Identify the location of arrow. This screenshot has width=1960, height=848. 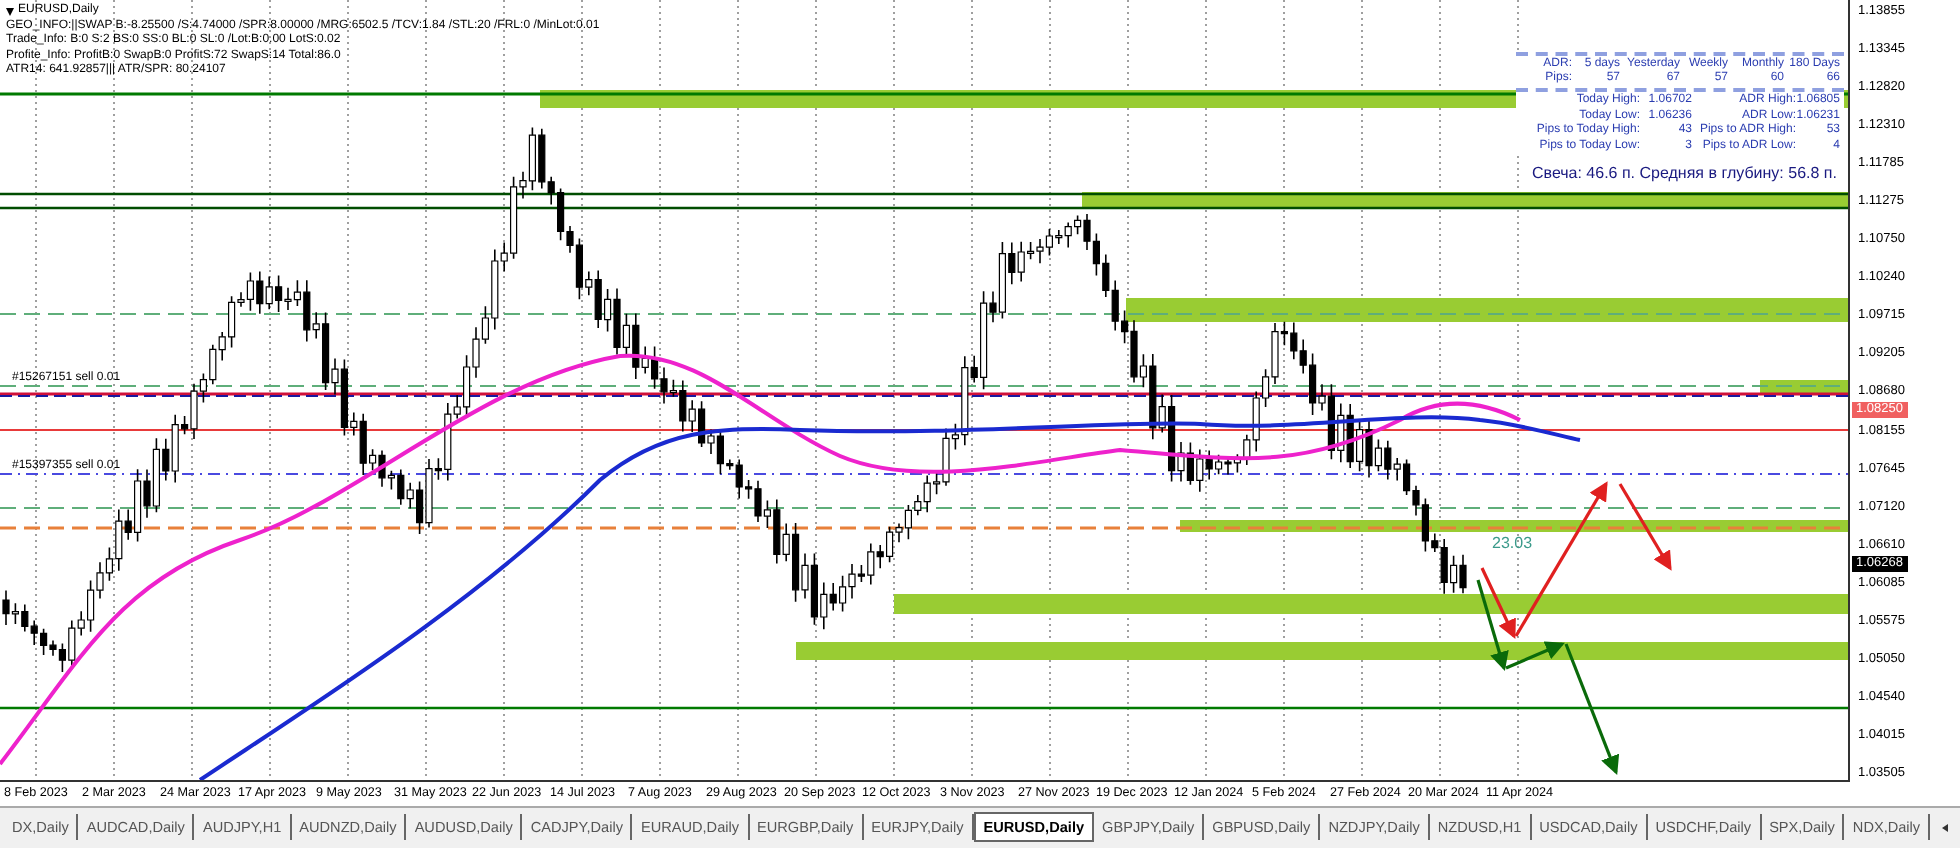
(1645, 527).